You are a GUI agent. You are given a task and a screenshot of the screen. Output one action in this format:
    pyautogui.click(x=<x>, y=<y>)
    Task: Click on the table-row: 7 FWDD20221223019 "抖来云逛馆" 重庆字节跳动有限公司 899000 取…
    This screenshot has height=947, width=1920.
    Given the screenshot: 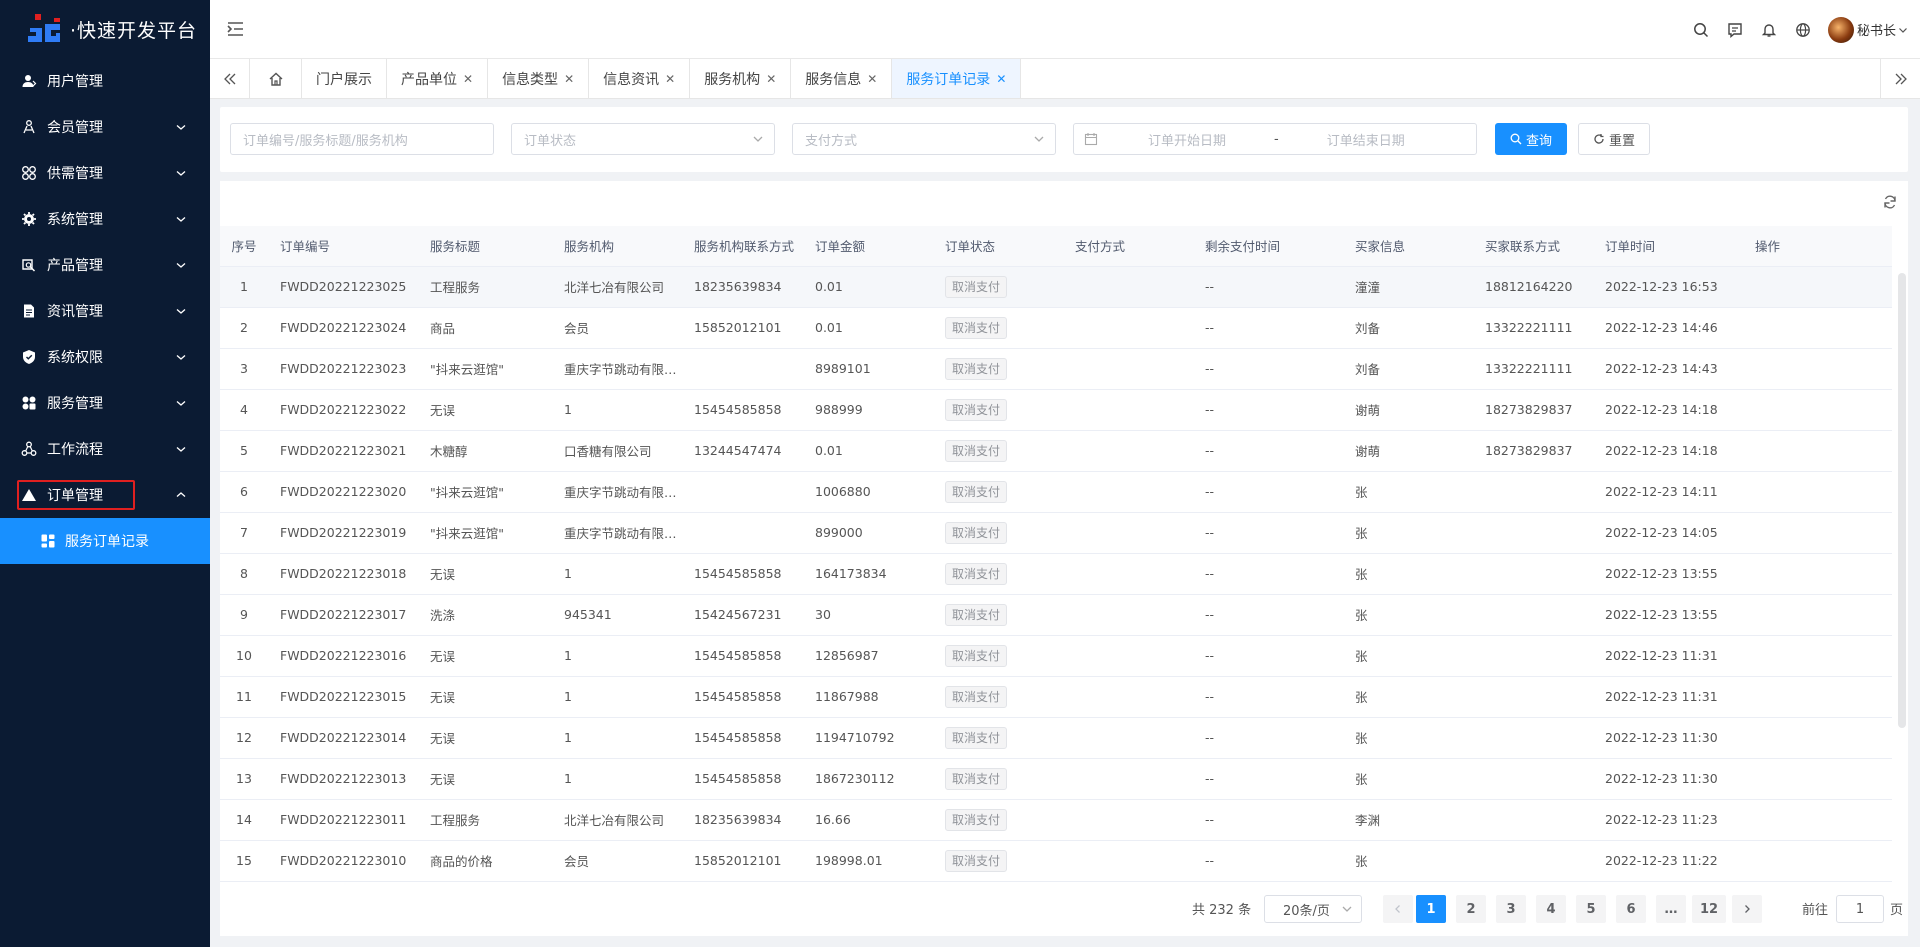 What is the action you would take?
    pyautogui.click(x=1056, y=533)
    